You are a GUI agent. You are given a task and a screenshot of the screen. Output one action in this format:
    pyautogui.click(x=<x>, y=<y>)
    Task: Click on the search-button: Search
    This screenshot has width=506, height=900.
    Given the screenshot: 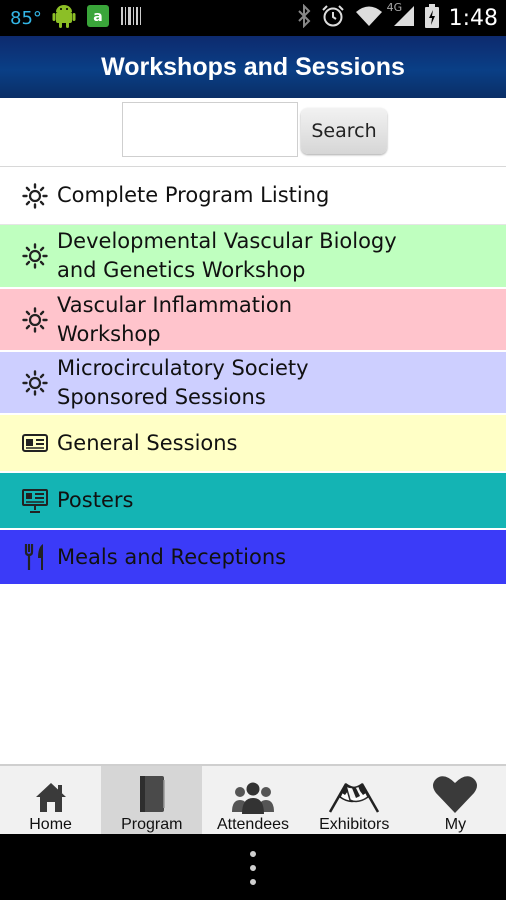 What is the action you would take?
    pyautogui.click(x=344, y=131)
    